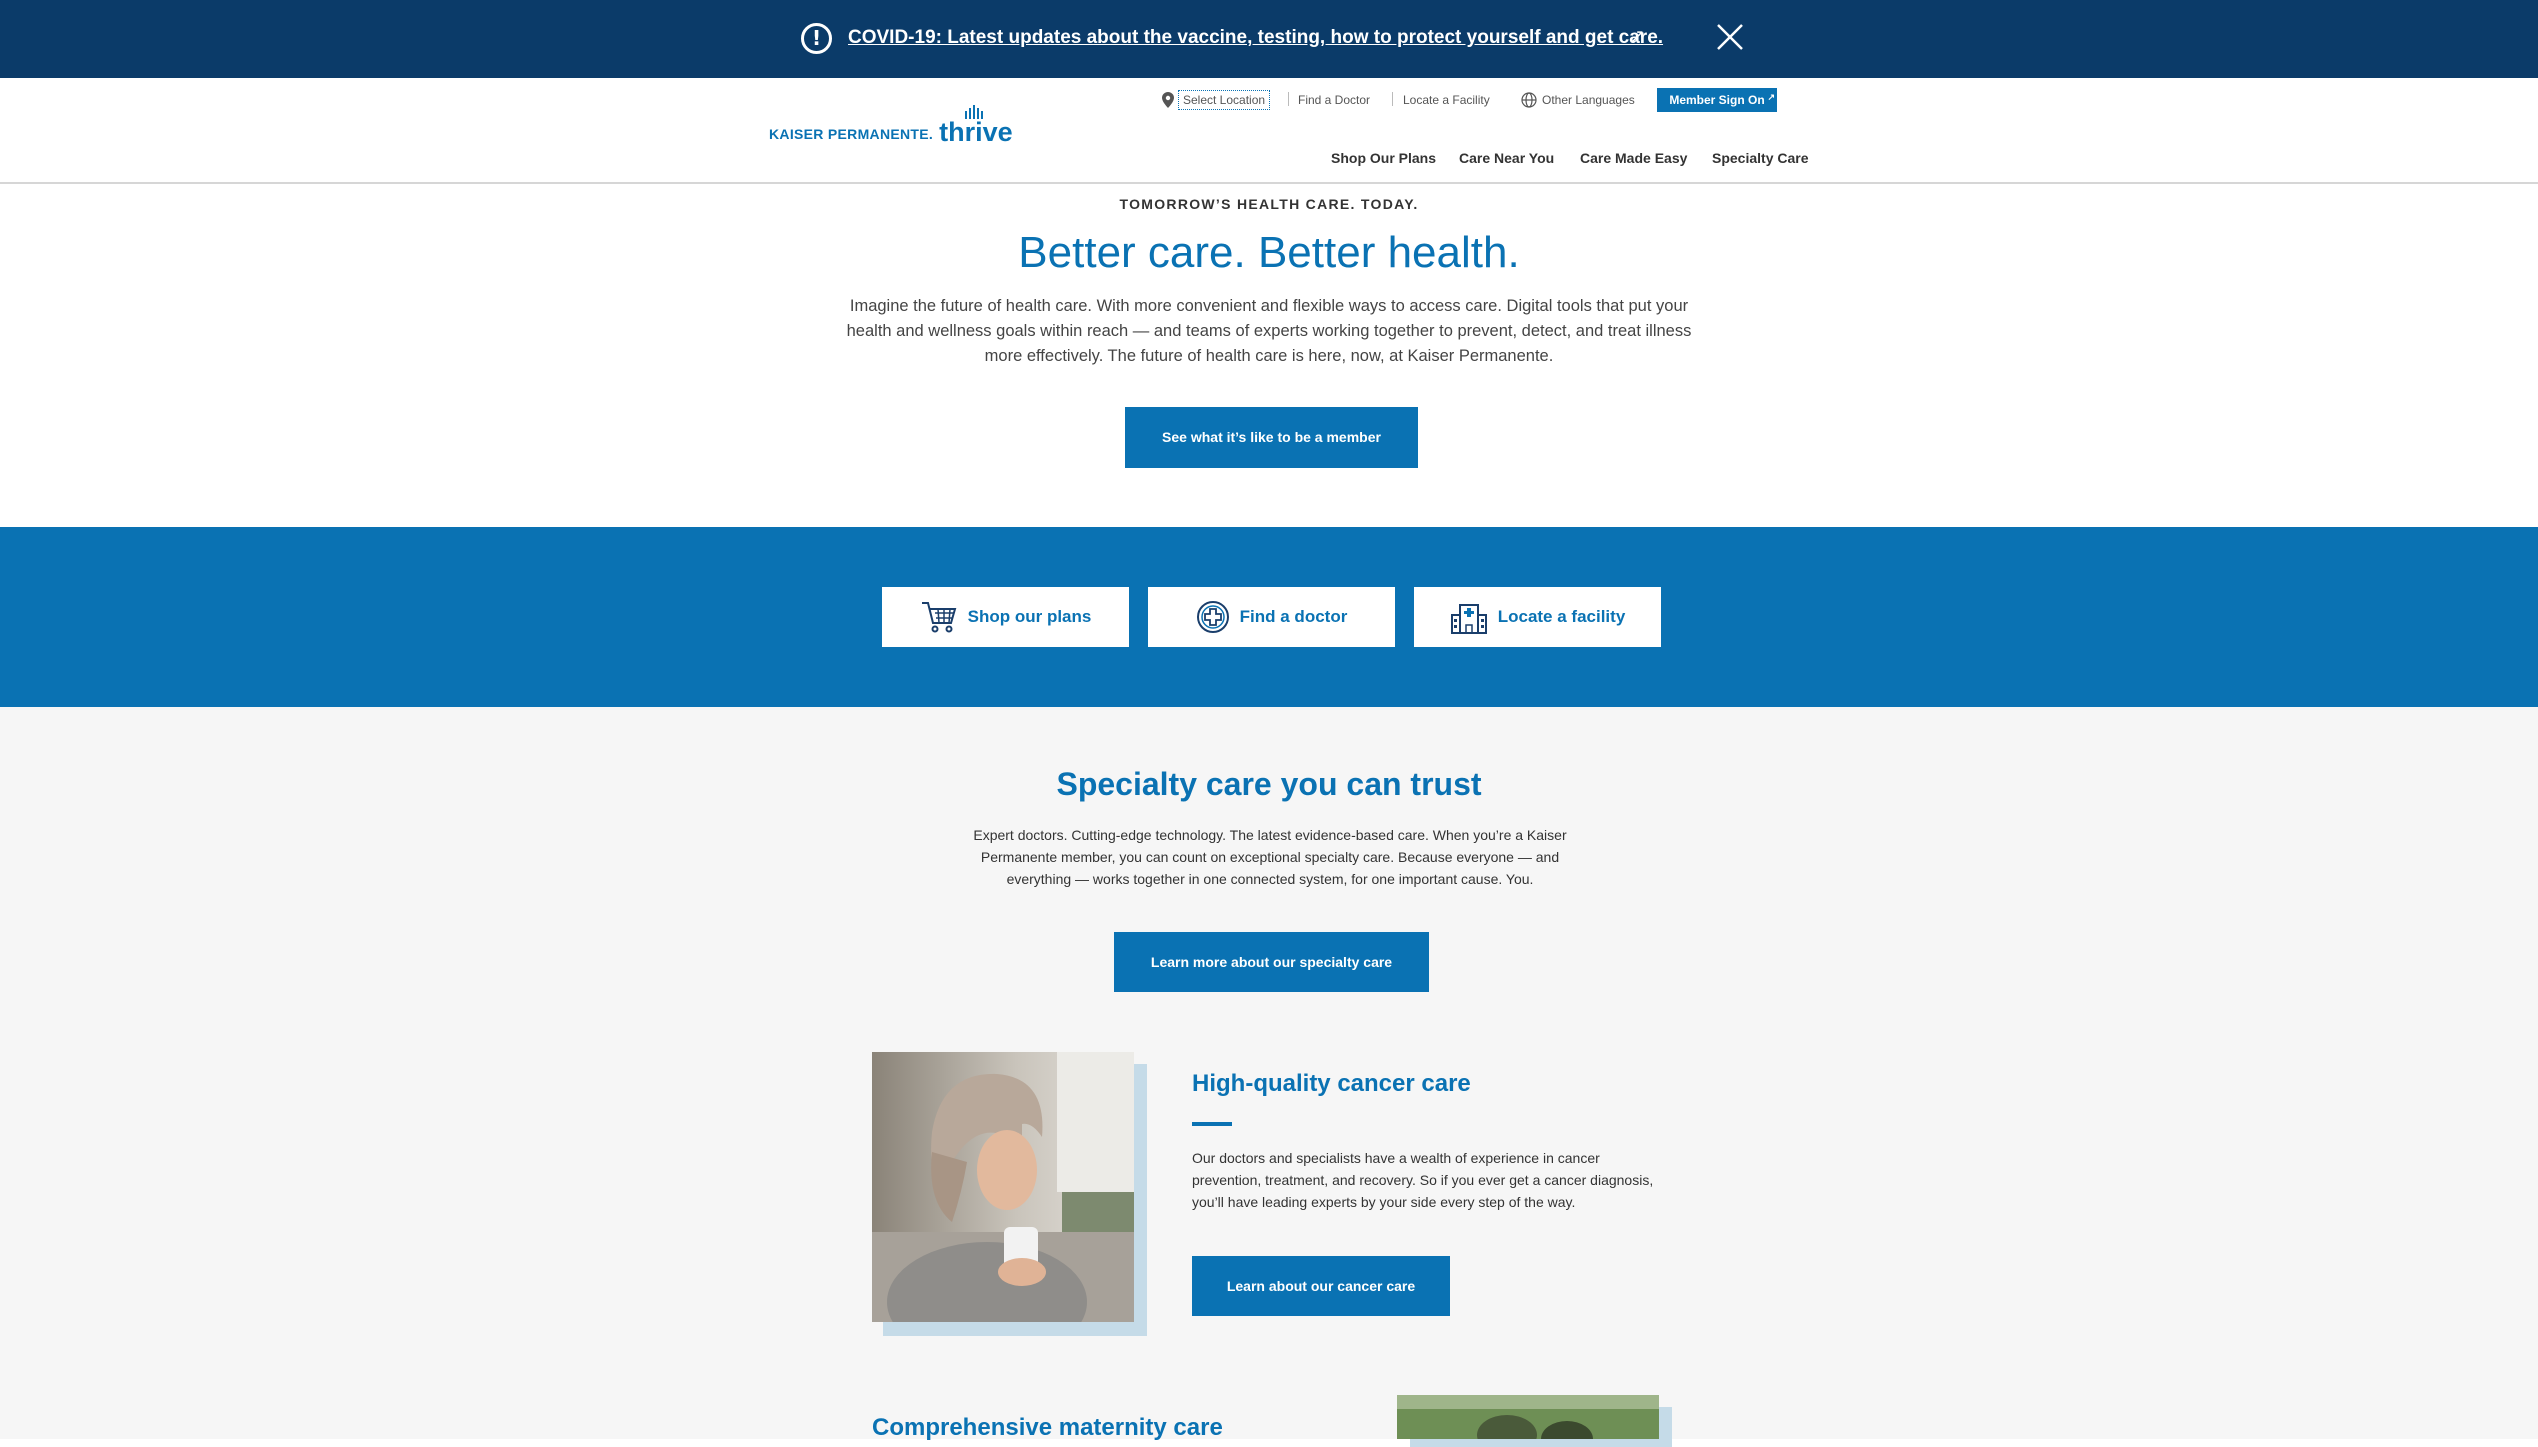  I want to click on find-a-doctor-button: Find a doctor, so click(1271, 617).